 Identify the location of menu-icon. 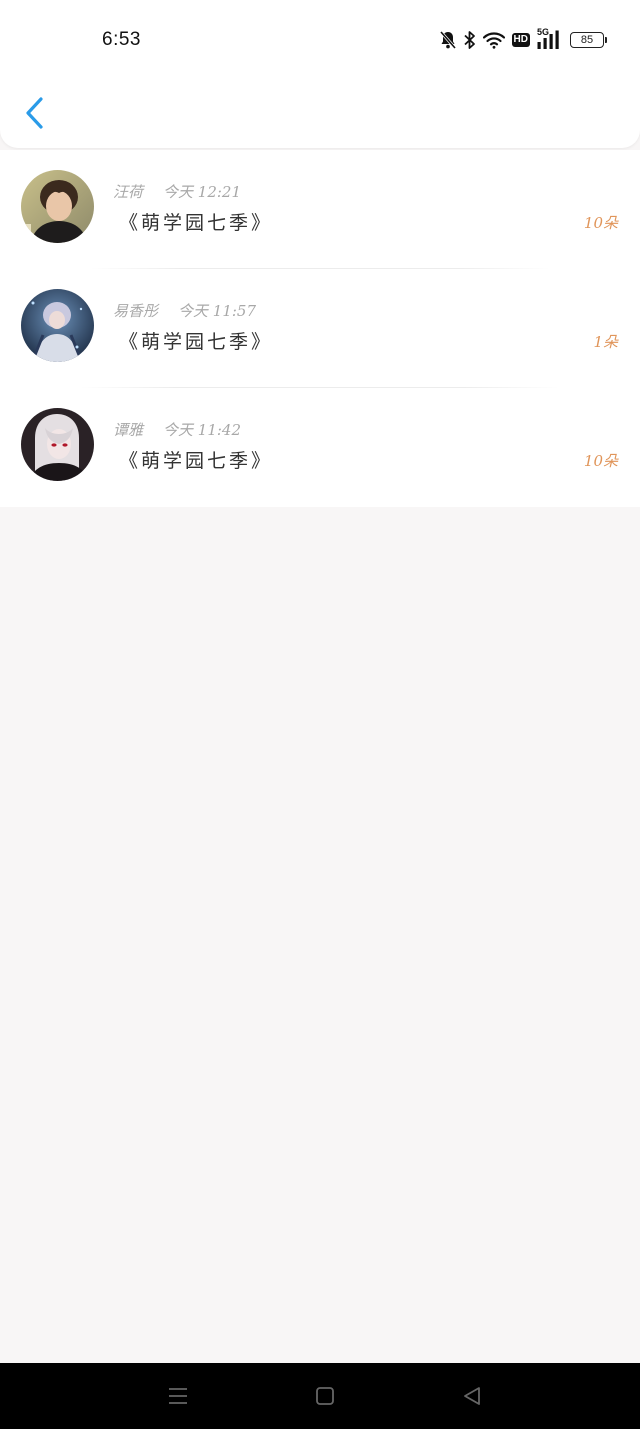
(178, 1396).